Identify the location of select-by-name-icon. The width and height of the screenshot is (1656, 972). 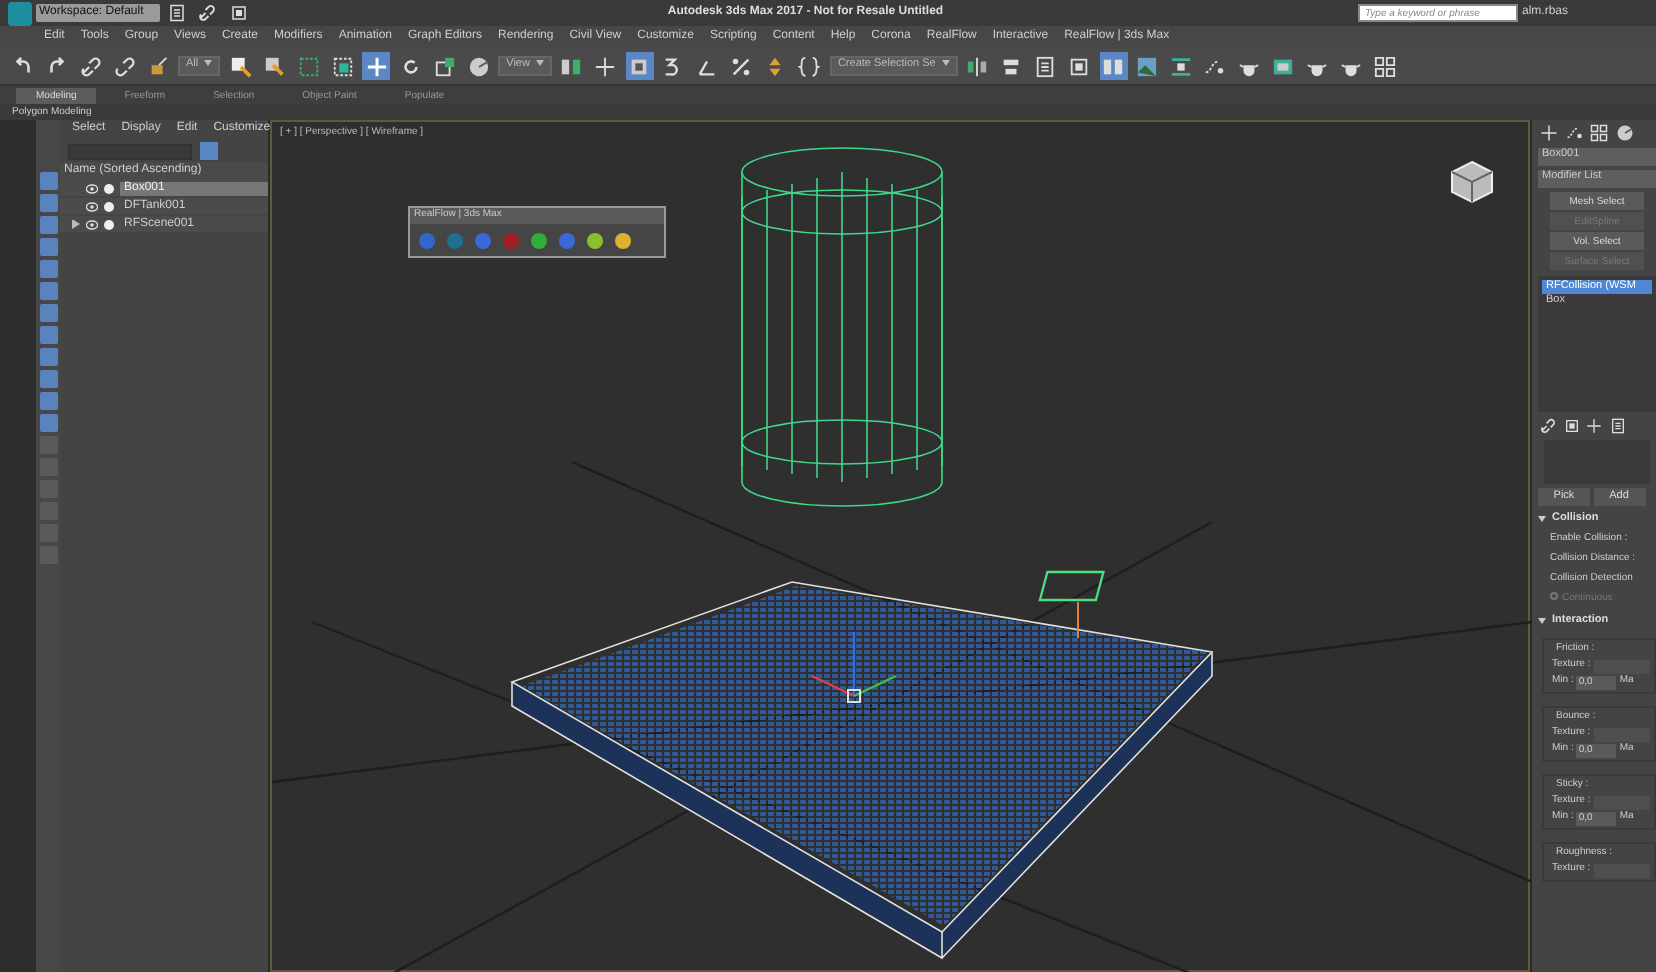
(274, 66).